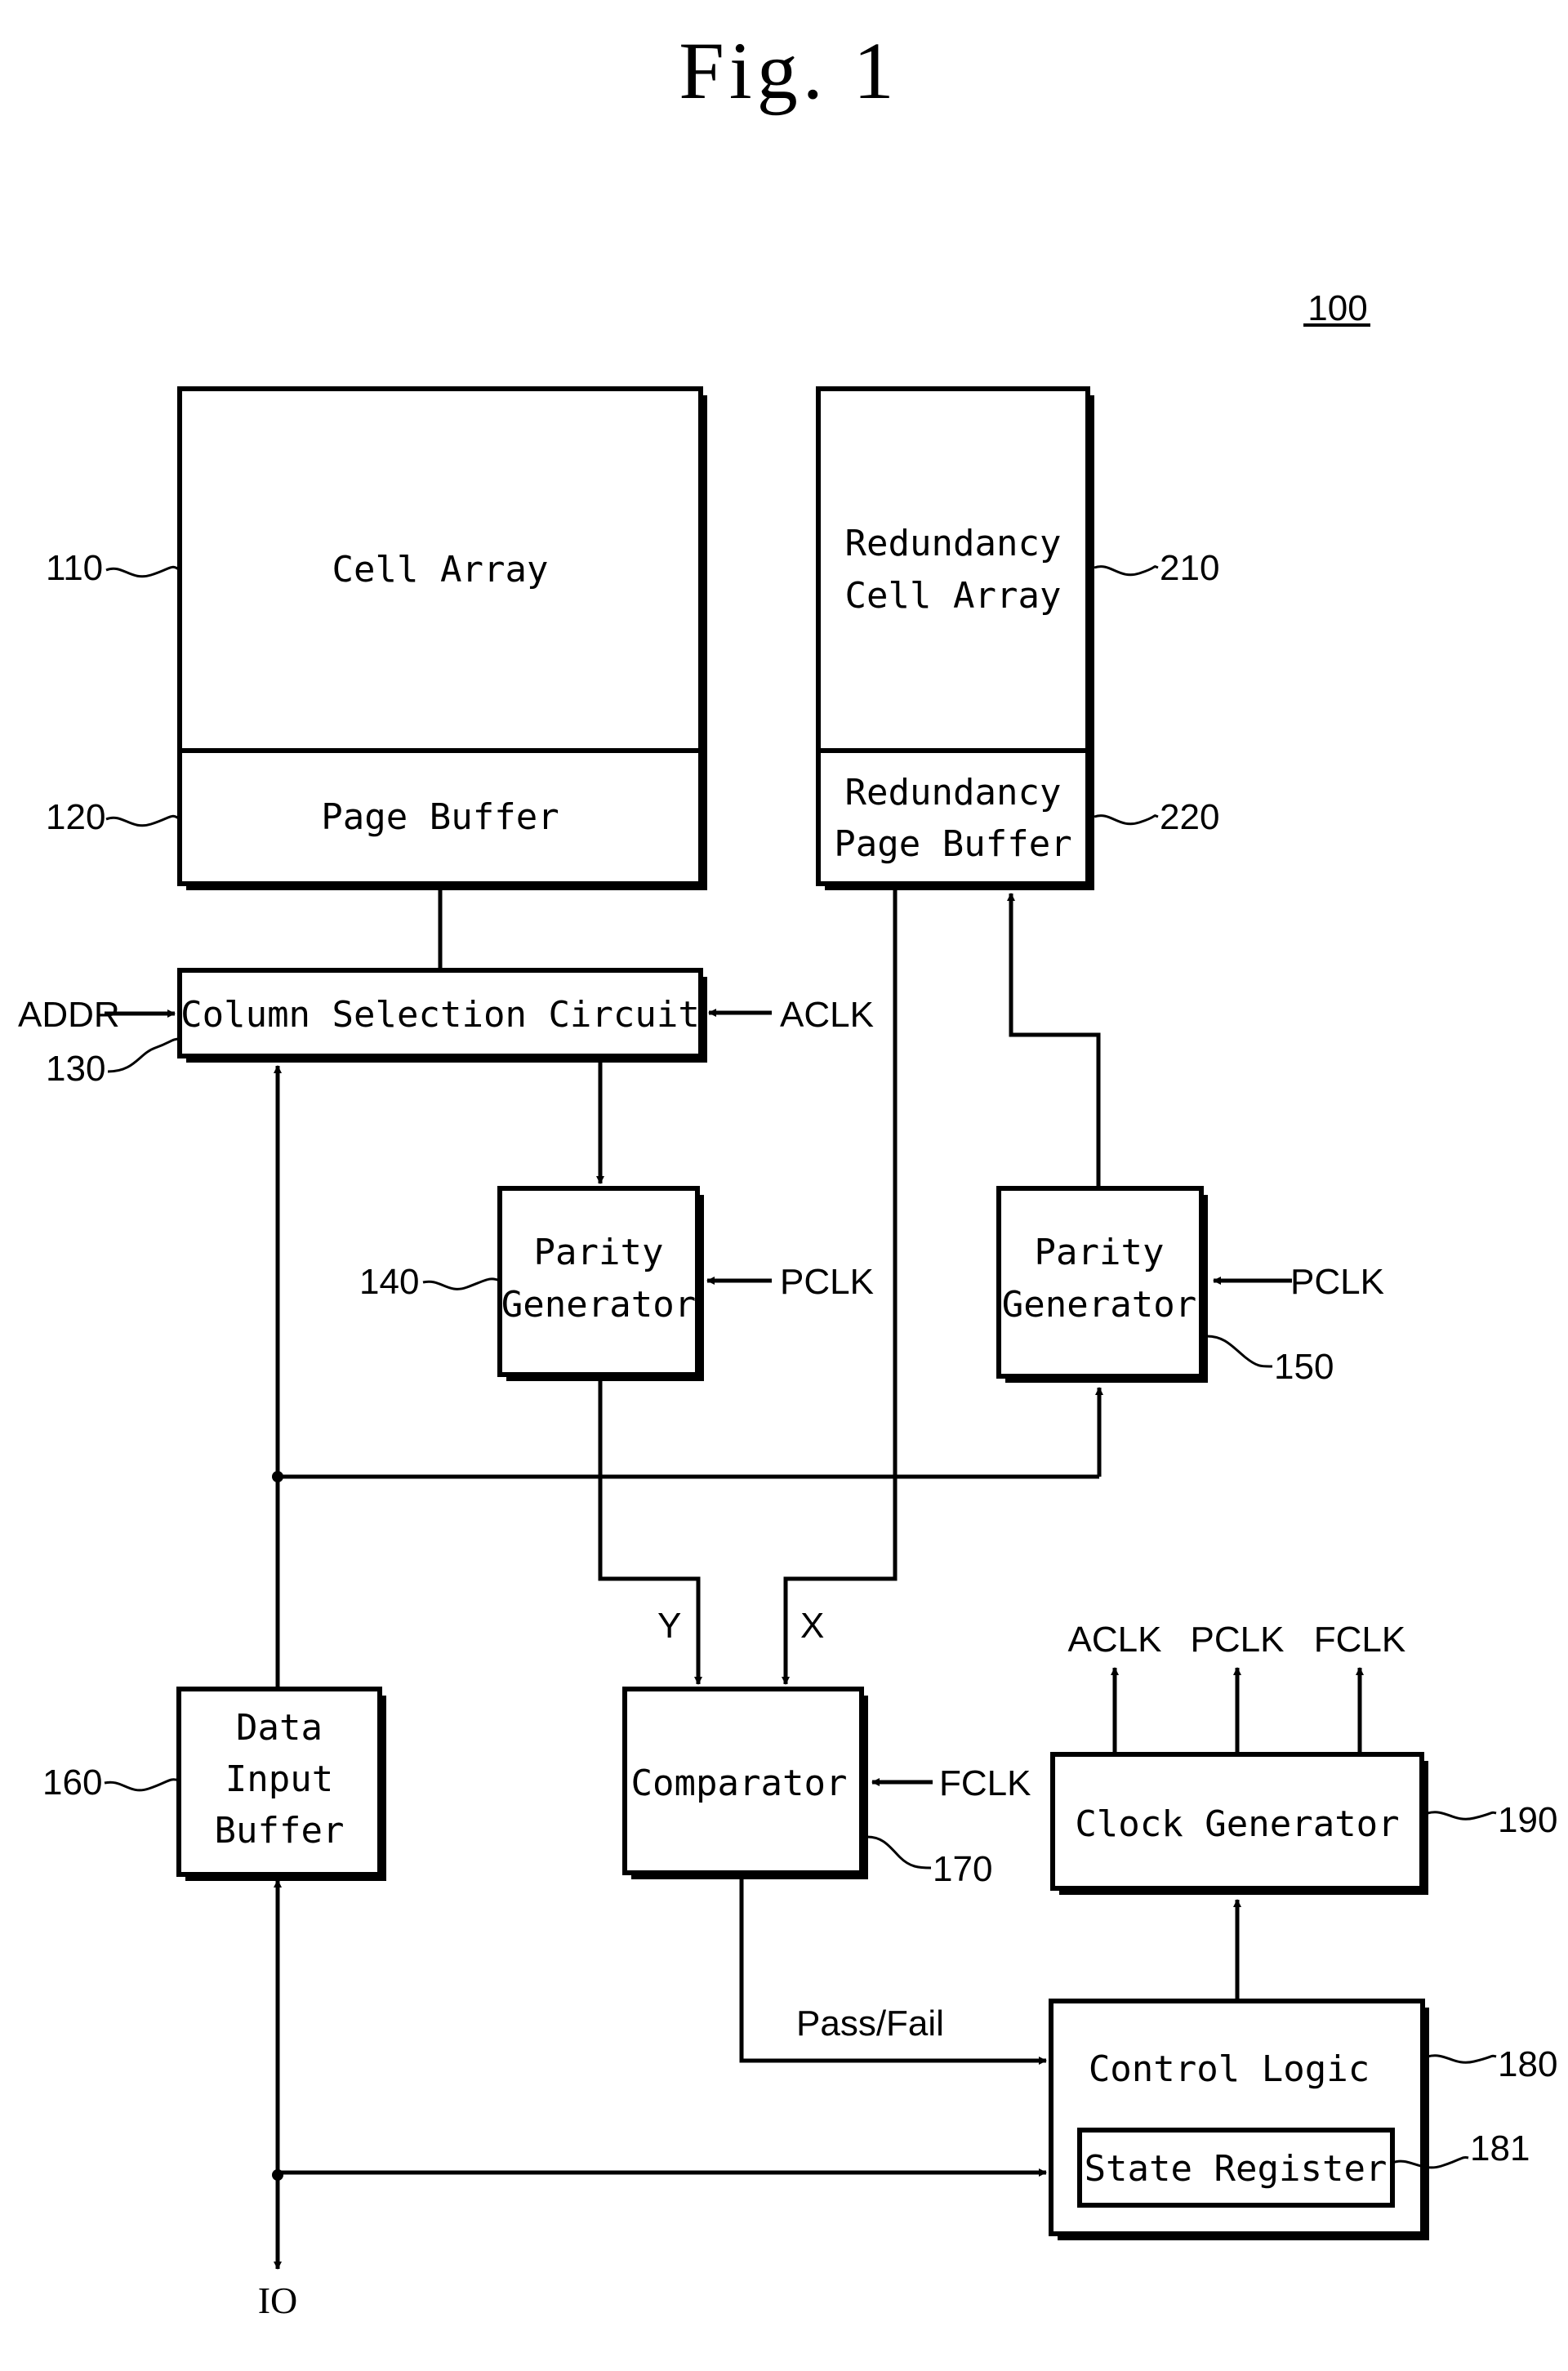 This screenshot has height=2371, width=1568. What do you see at coordinates (870, 2023) in the screenshot?
I see `signal-pass-fail: Pass/Fail` at bounding box center [870, 2023].